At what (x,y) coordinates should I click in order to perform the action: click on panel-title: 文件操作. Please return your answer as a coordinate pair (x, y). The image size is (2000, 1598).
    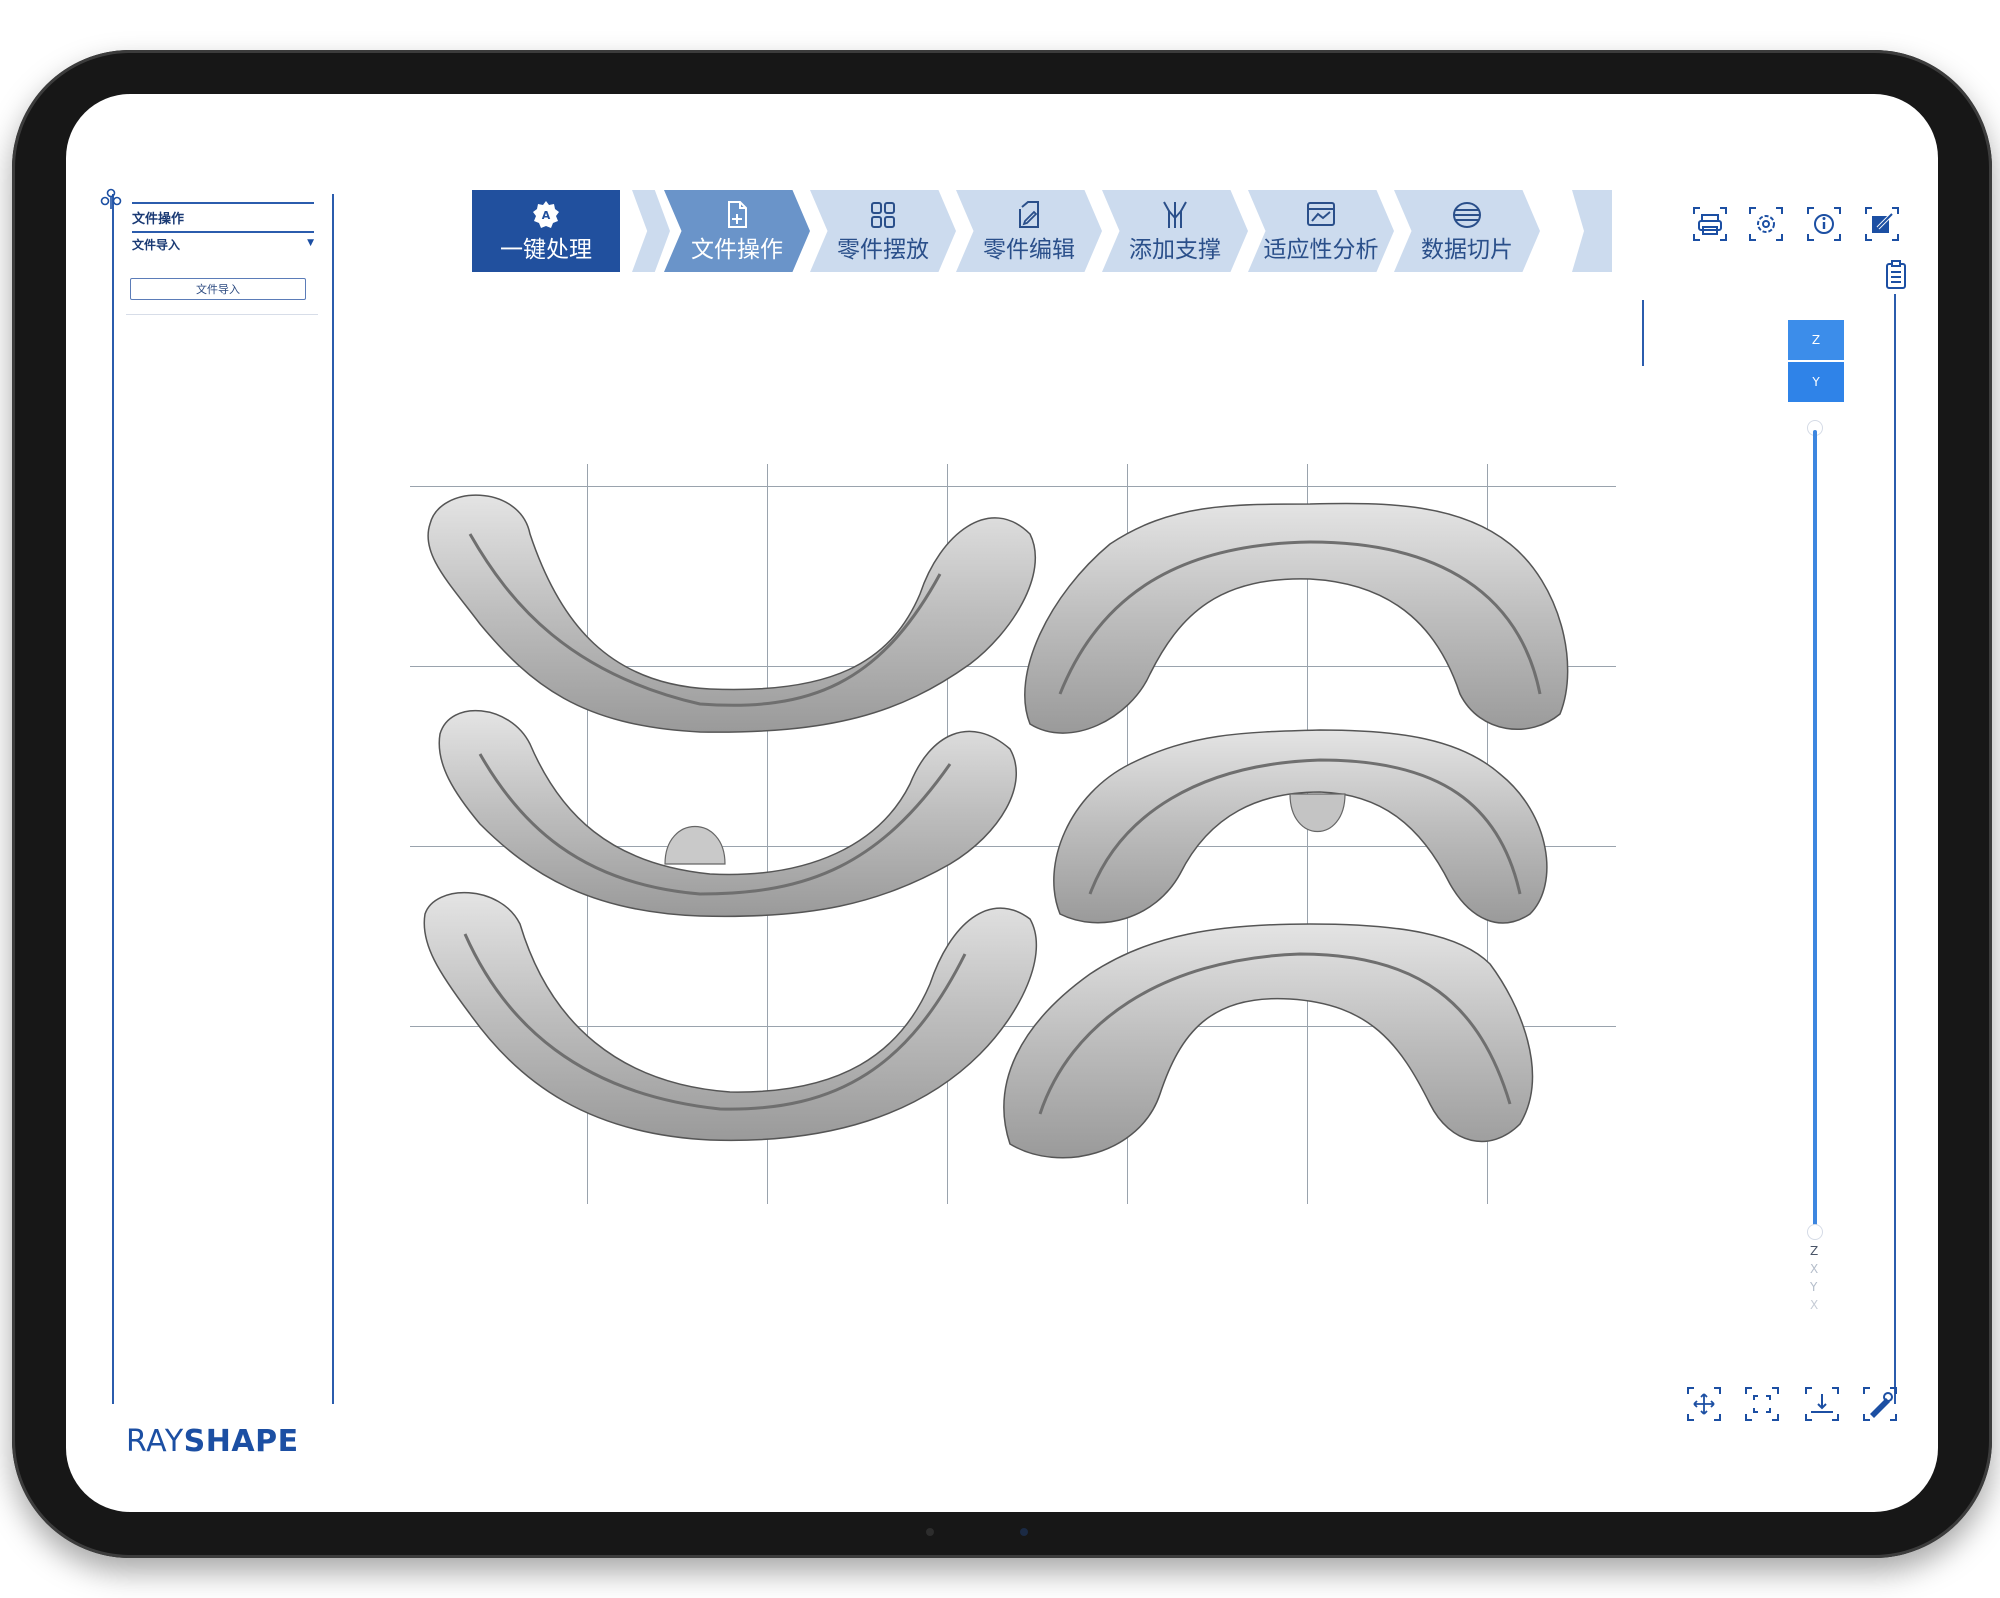
    Looking at the image, I should click on (223, 217).